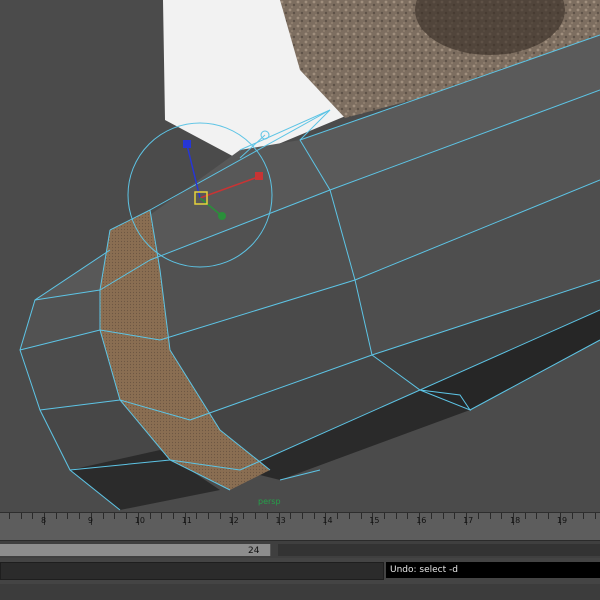 The height and width of the screenshot is (600, 600). I want to click on frame-number: 8, so click(44, 520).